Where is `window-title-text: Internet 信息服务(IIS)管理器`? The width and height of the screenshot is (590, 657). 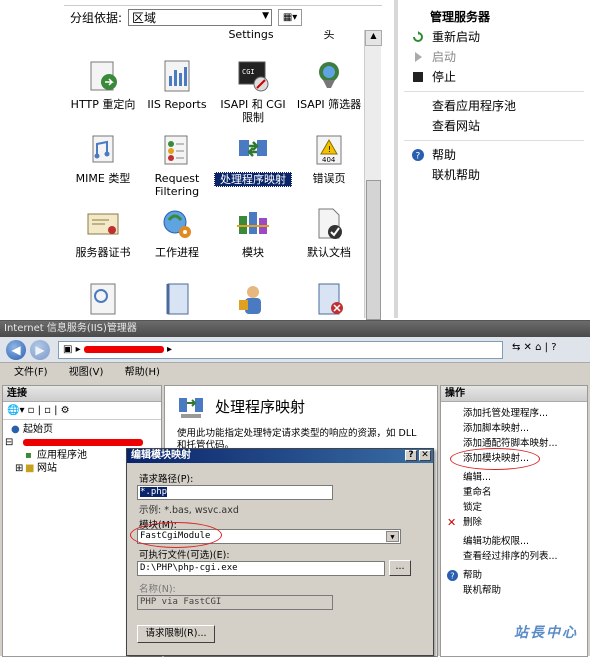 window-title-text: Internet 信息服务(IIS)管理器 is located at coordinates (70, 328).